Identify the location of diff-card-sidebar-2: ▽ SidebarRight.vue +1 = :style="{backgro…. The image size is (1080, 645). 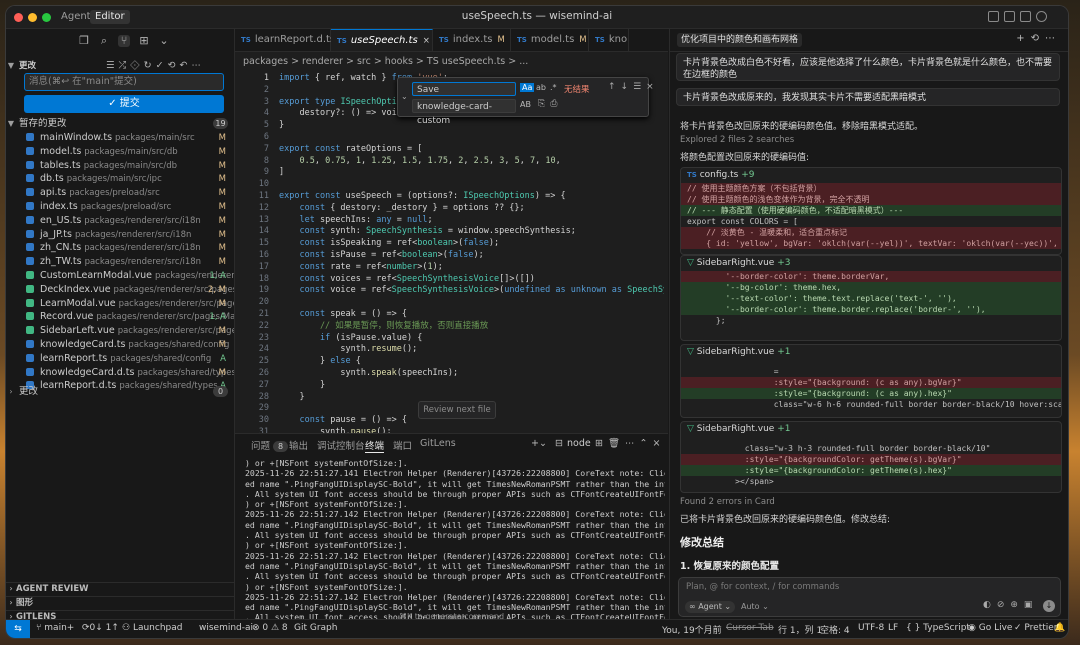
(871, 381).